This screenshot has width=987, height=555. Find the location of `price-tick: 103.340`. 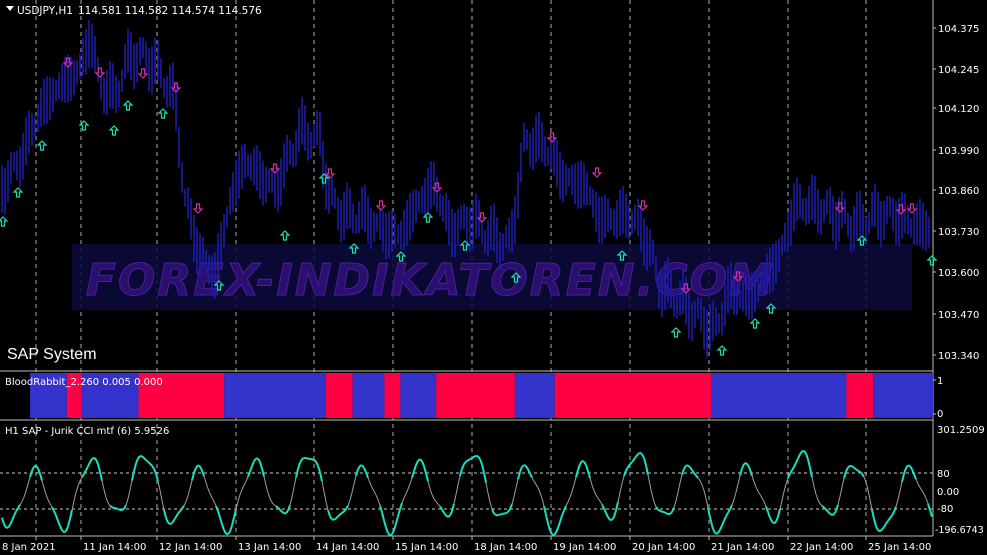

price-tick: 103.340 is located at coordinates (958, 356).